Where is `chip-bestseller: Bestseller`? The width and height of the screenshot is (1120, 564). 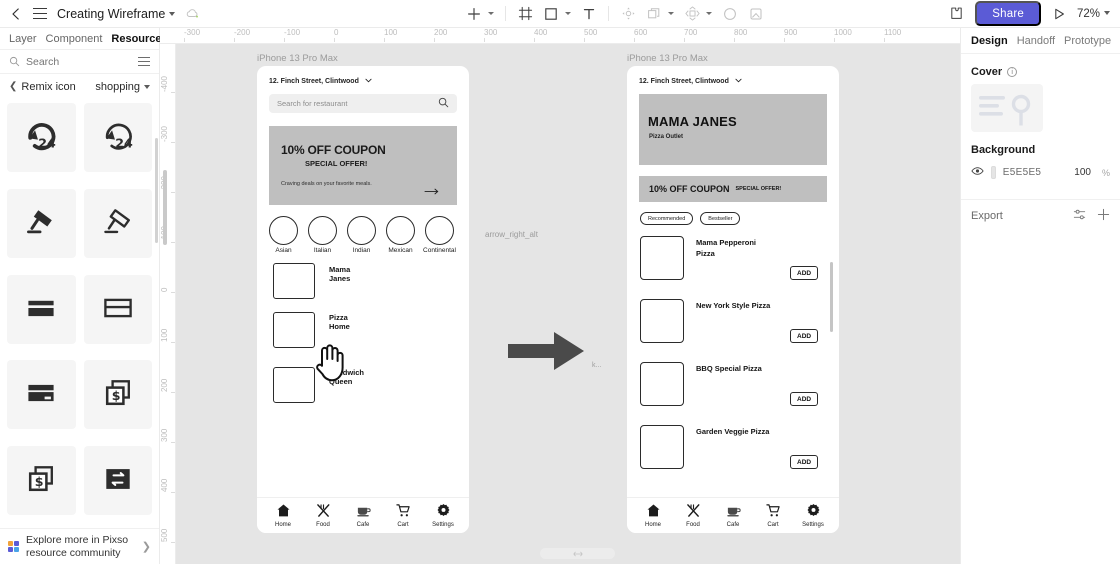 chip-bestseller: Bestseller is located at coordinates (720, 218).